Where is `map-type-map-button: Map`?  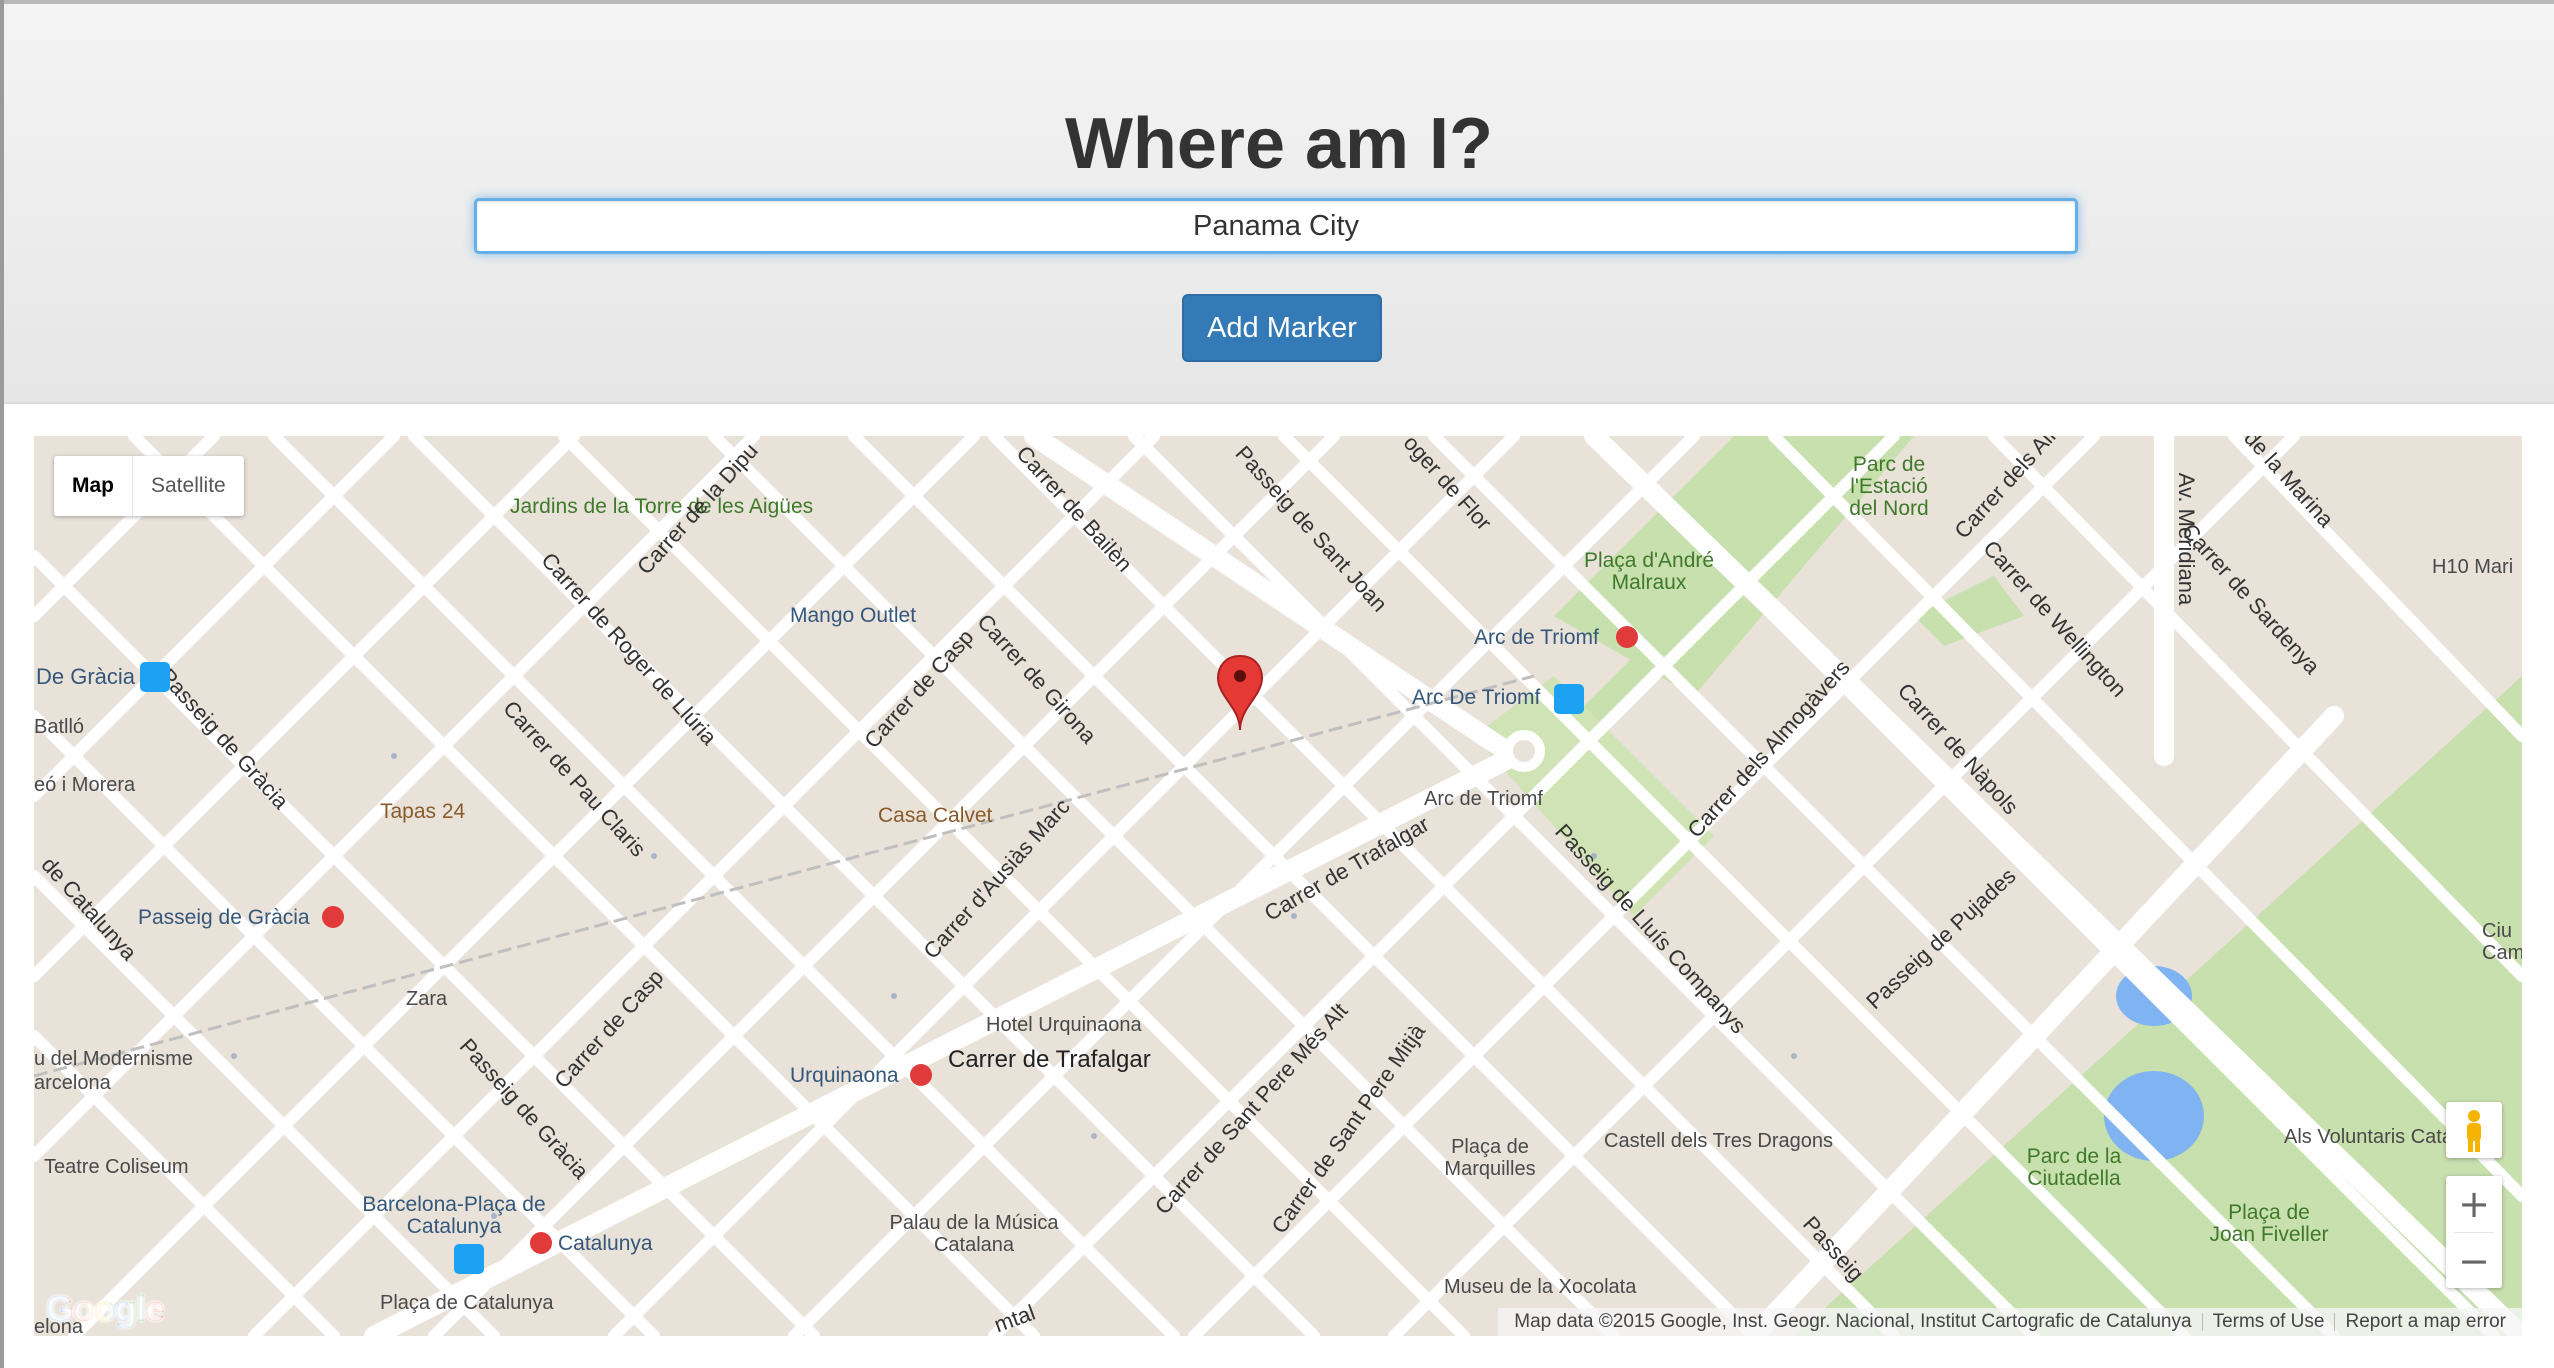 map-type-map-button: Map is located at coordinates (93, 486).